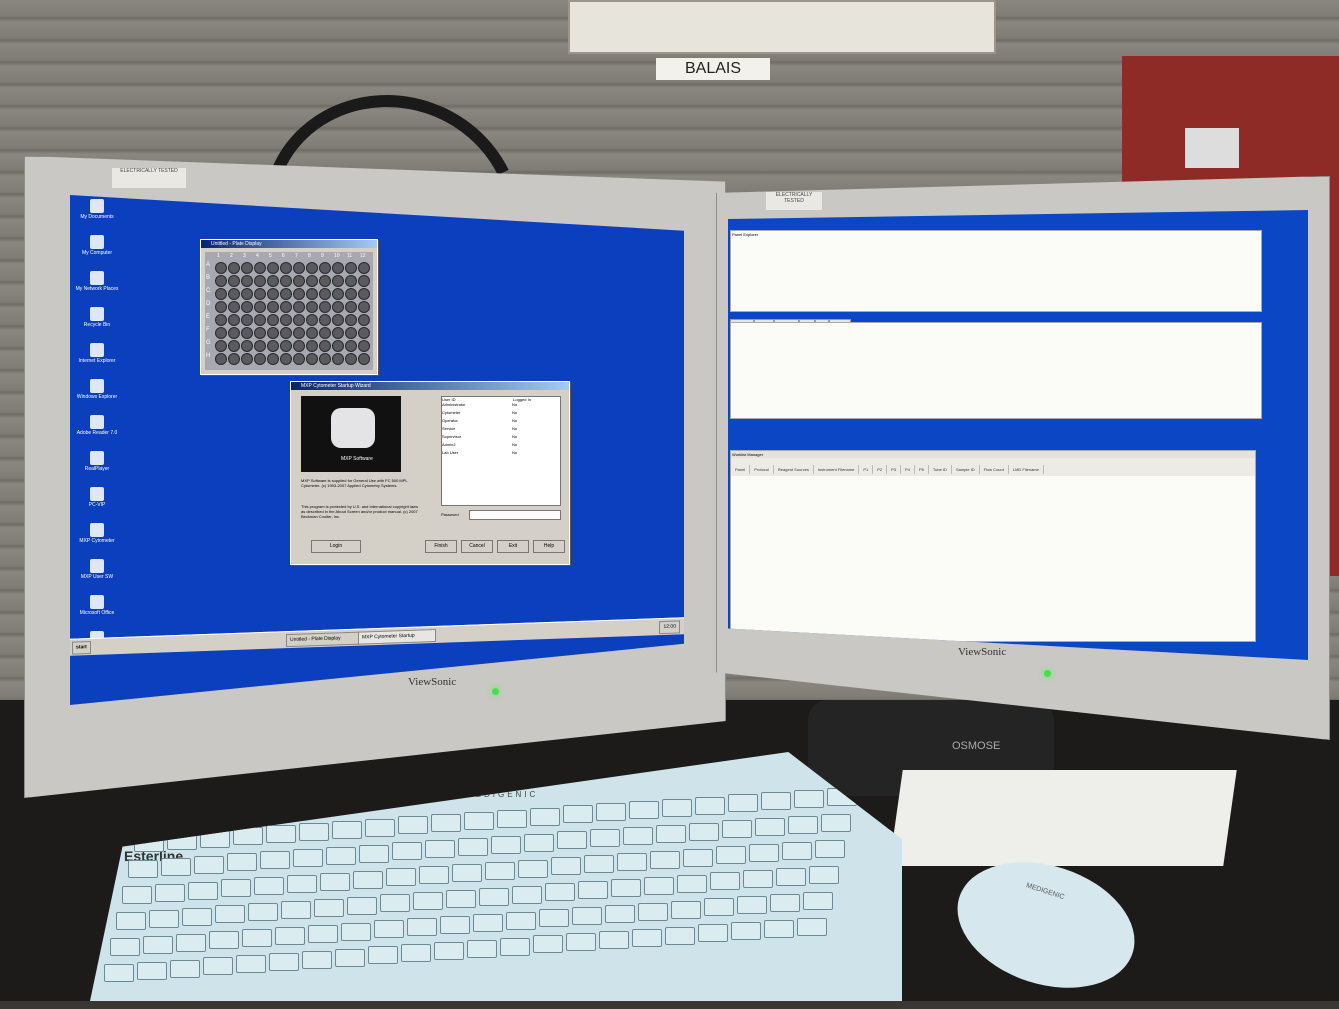  What do you see at coordinates (501, 454) in the screenshot?
I see `user-row: Lab User No` at bounding box center [501, 454].